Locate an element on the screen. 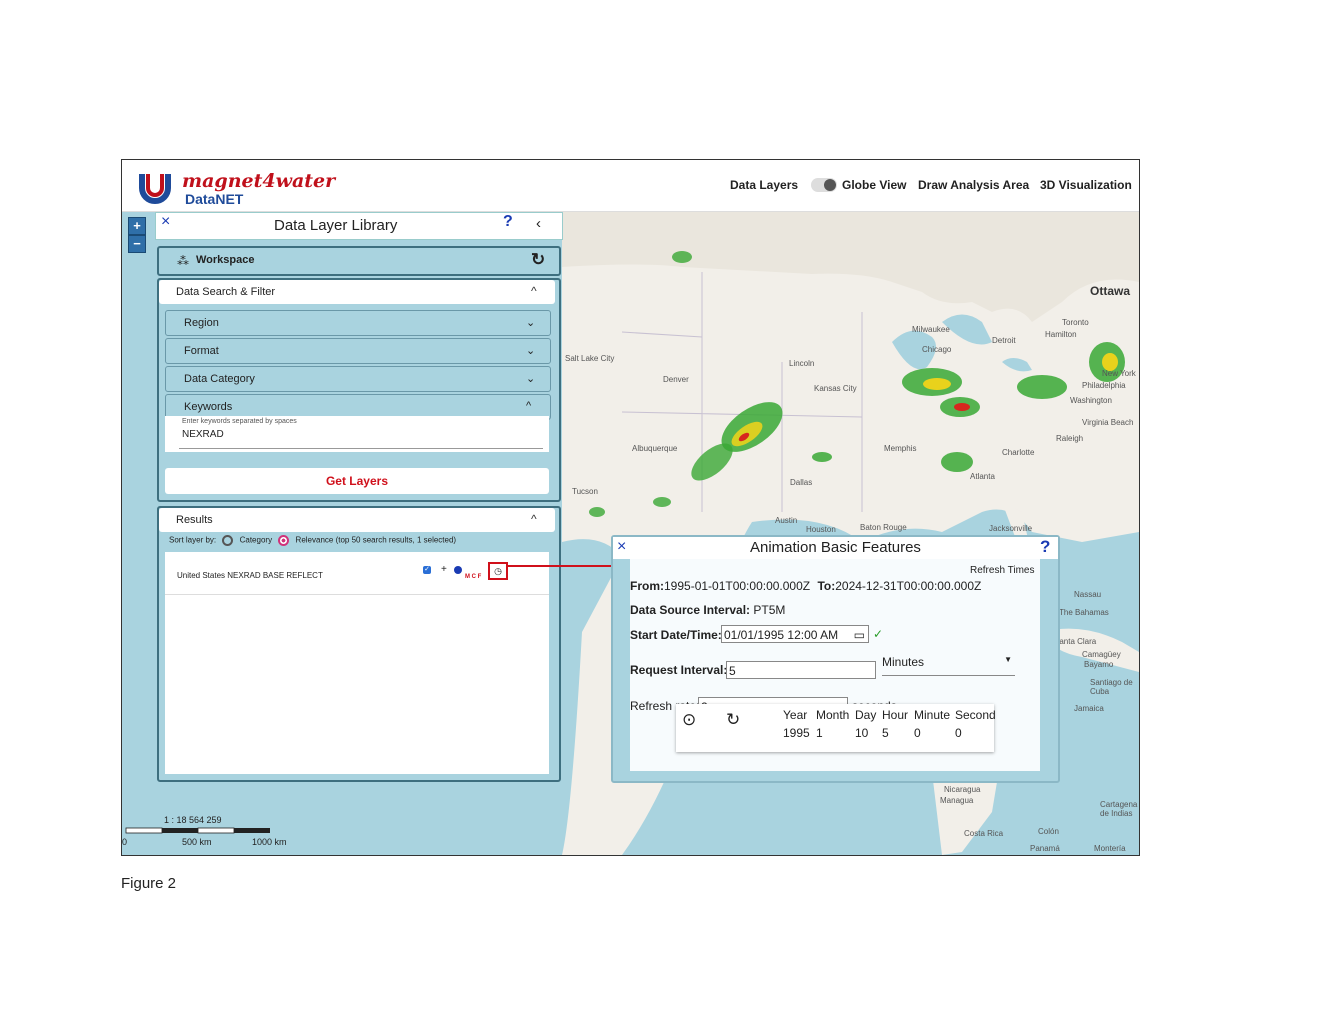  time-value-day: 10 is located at coordinates (862, 733).